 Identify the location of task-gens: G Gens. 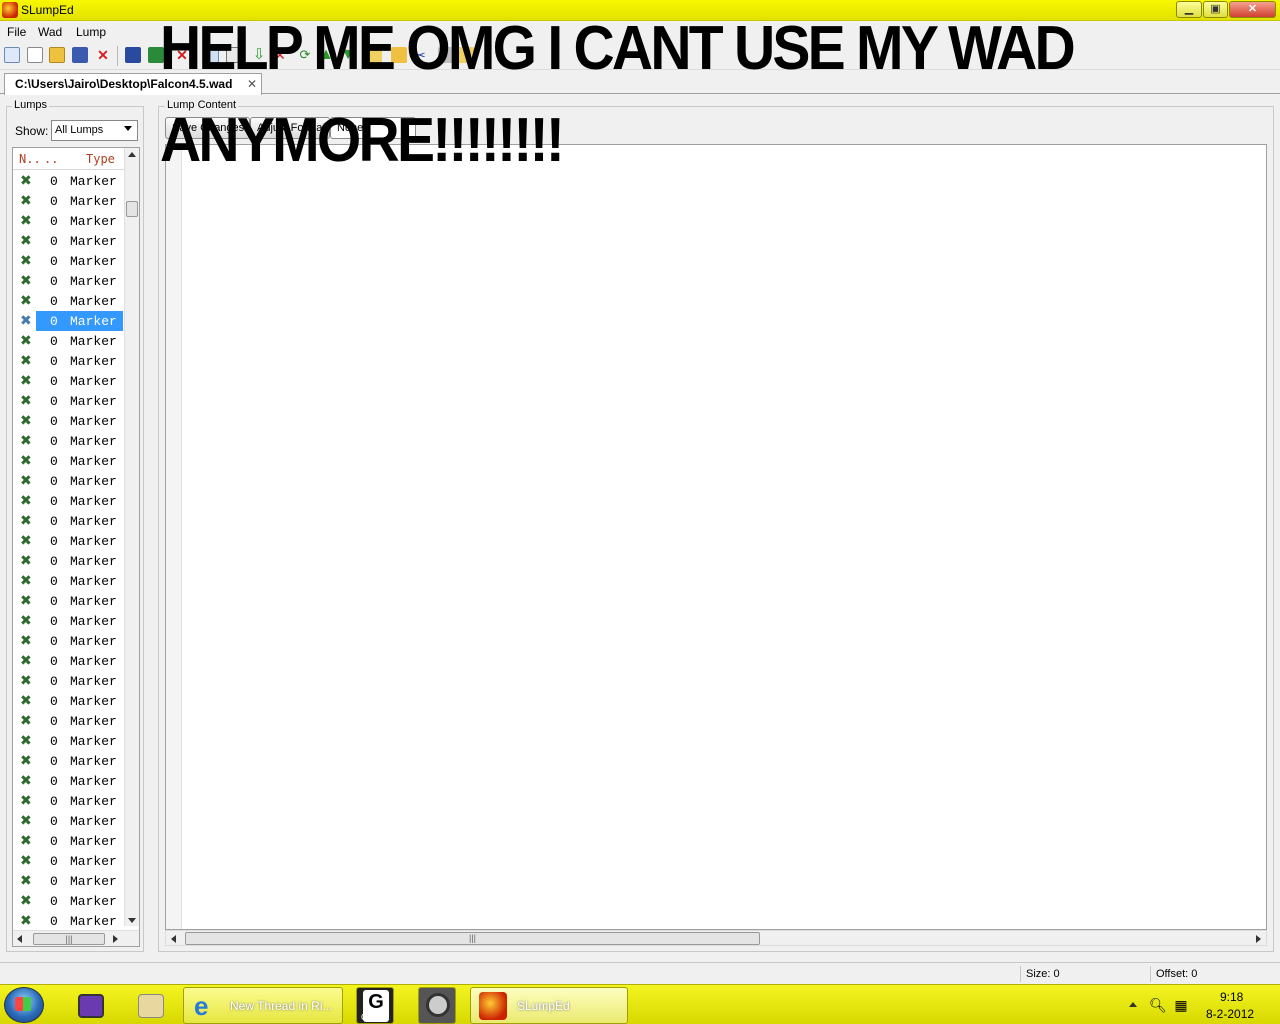
(375, 1005).